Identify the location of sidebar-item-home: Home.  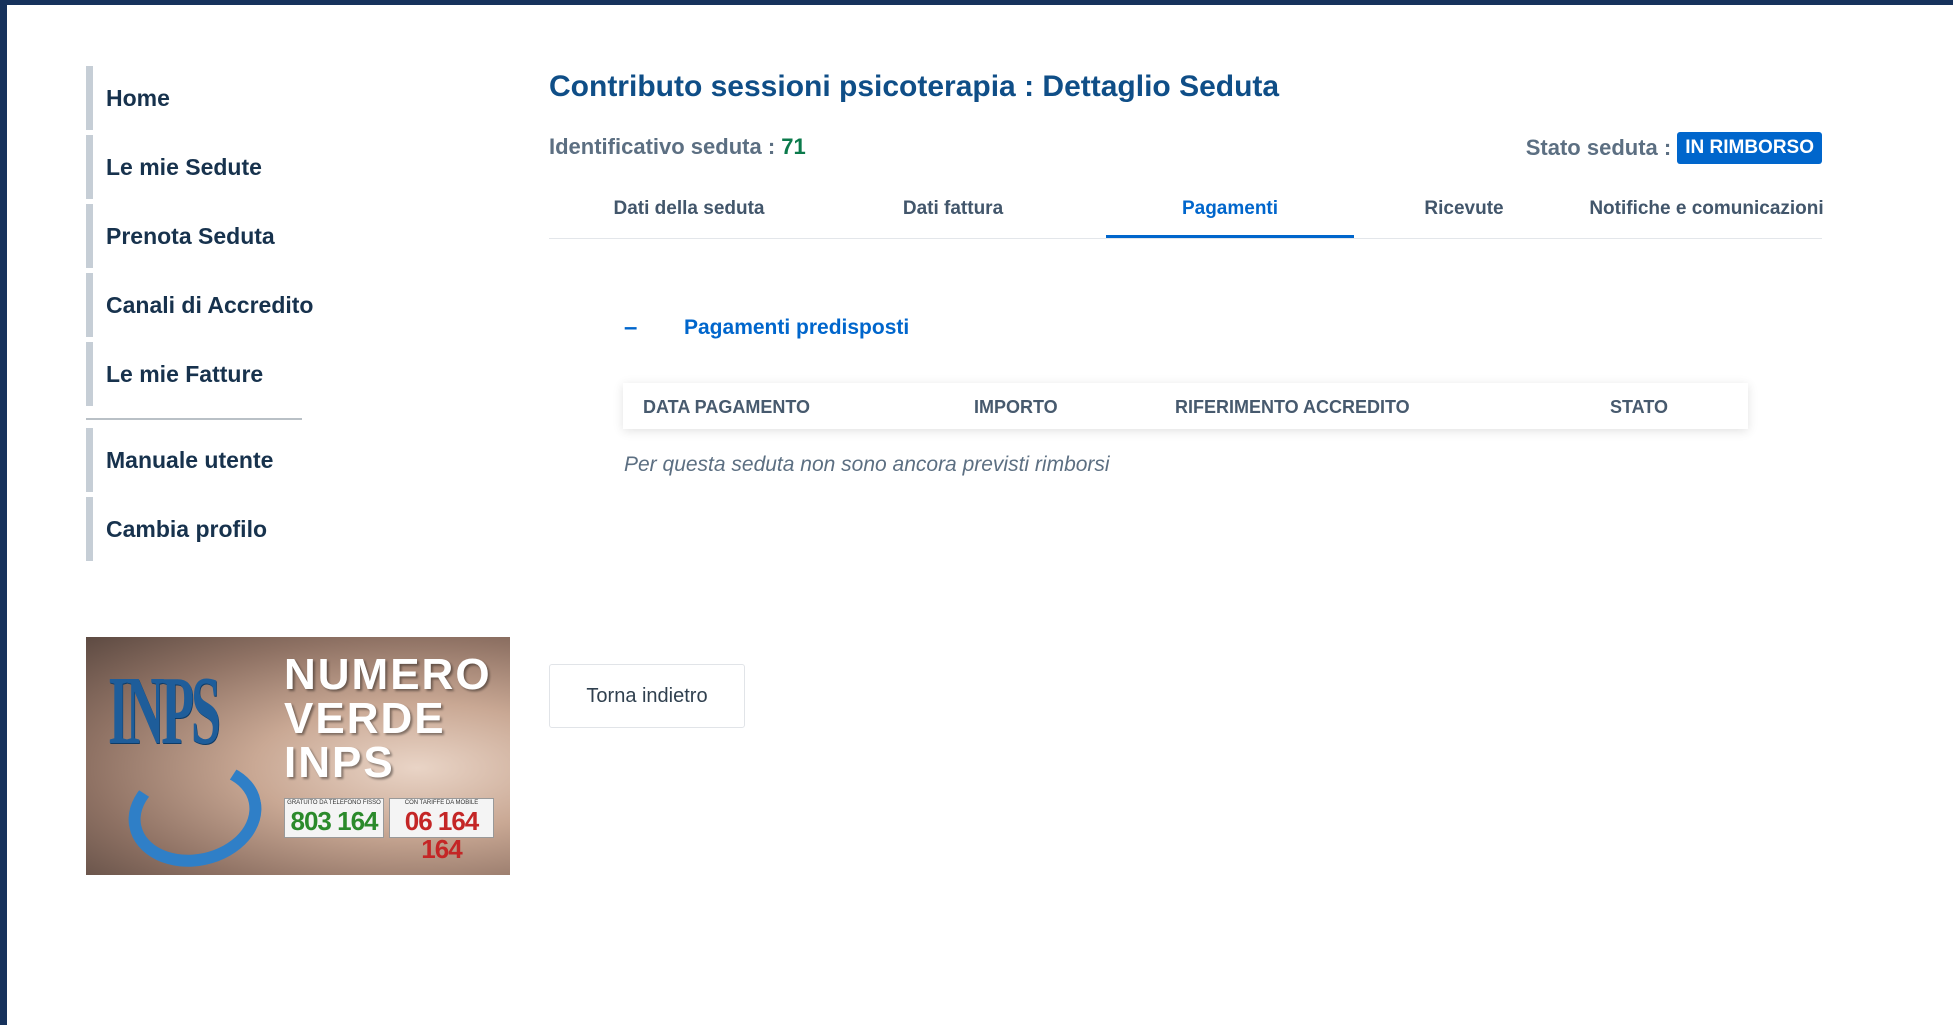
(296, 98).